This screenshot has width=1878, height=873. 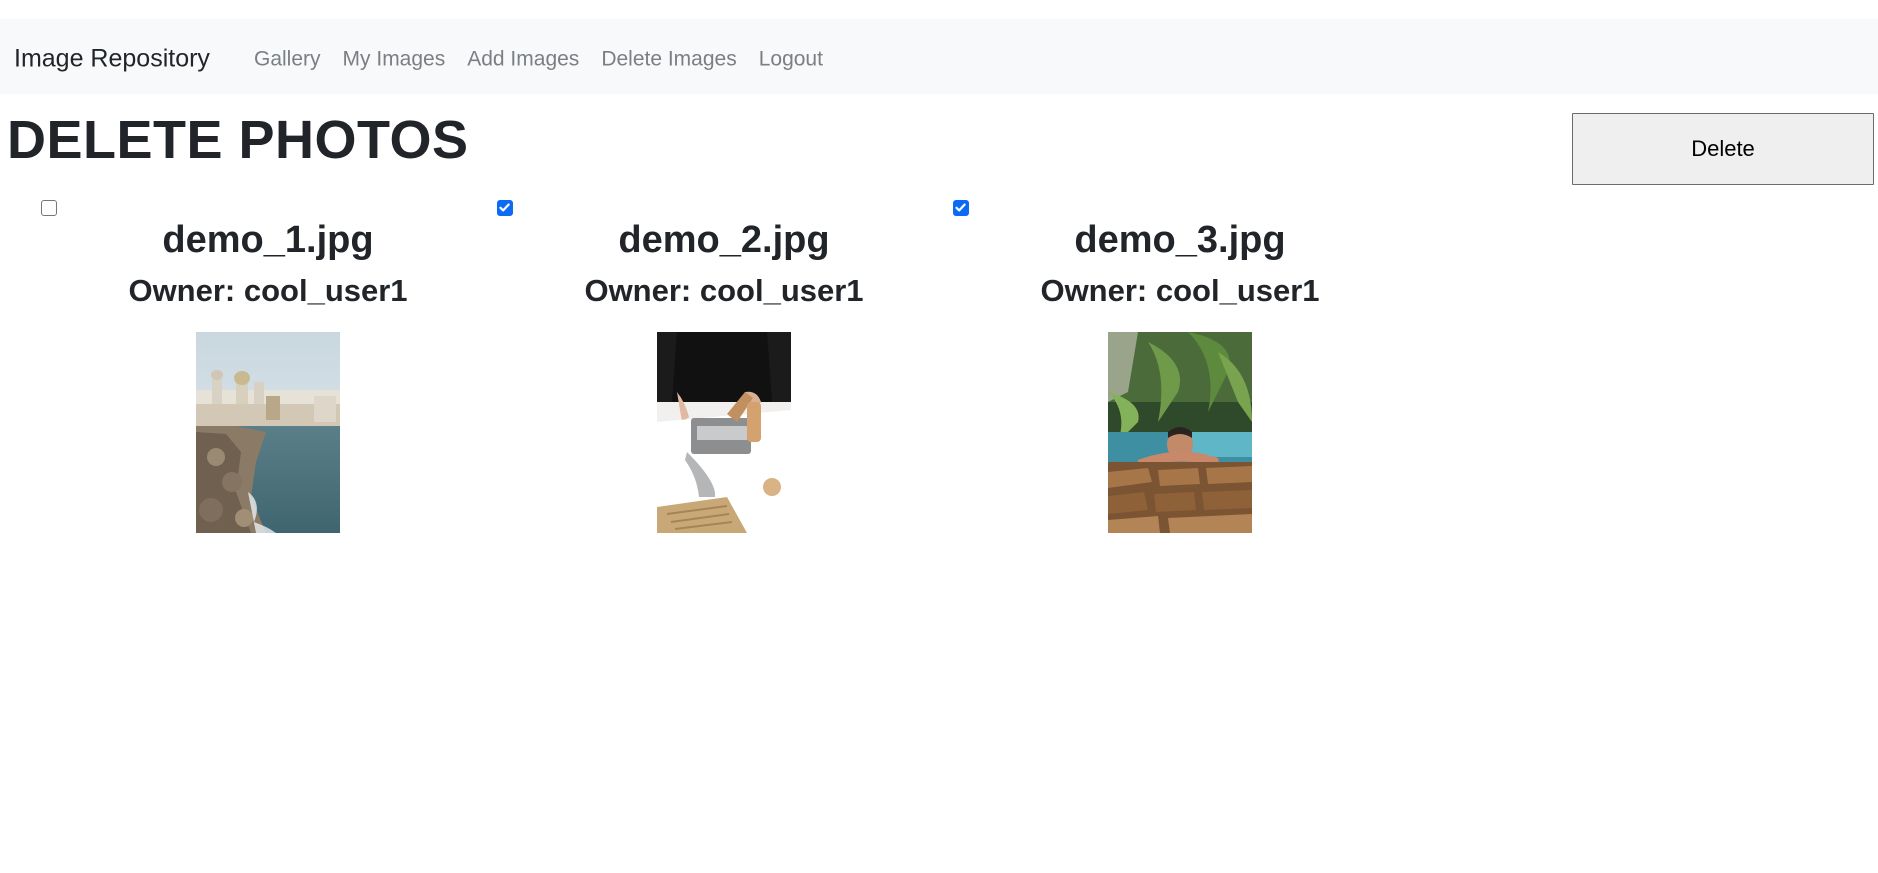 What do you see at coordinates (523, 59) in the screenshot?
I see `nav-add-images: Add Images` at bounding box center [523, 59].